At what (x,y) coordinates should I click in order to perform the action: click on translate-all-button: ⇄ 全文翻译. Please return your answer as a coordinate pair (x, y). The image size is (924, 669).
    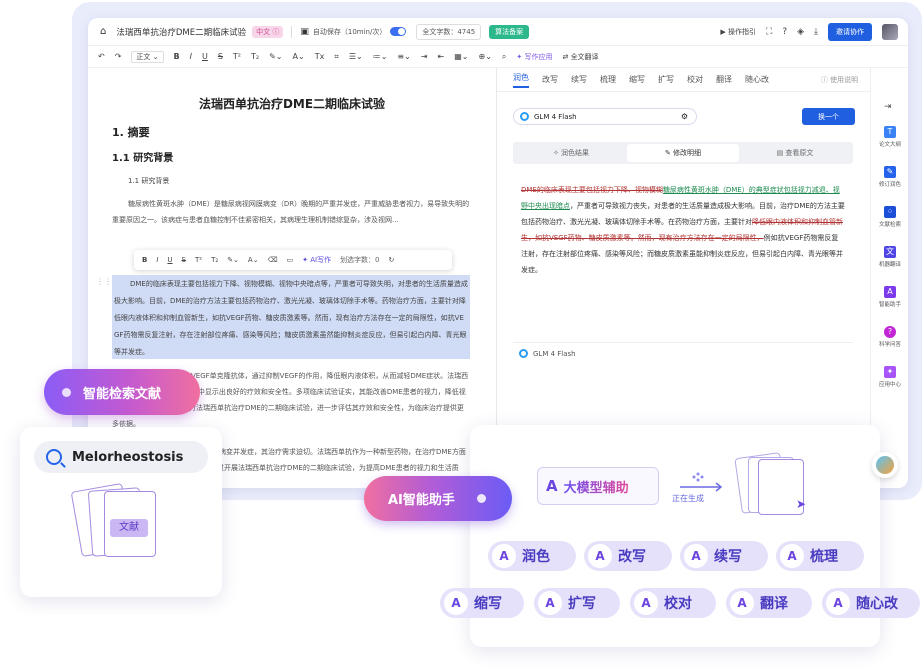
    Looking at the image, I should click on (580, 57).